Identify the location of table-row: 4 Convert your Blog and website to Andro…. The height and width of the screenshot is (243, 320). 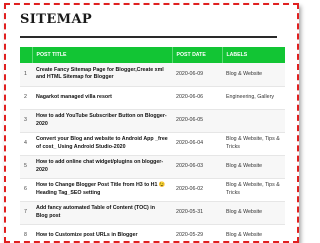
(152, 144).